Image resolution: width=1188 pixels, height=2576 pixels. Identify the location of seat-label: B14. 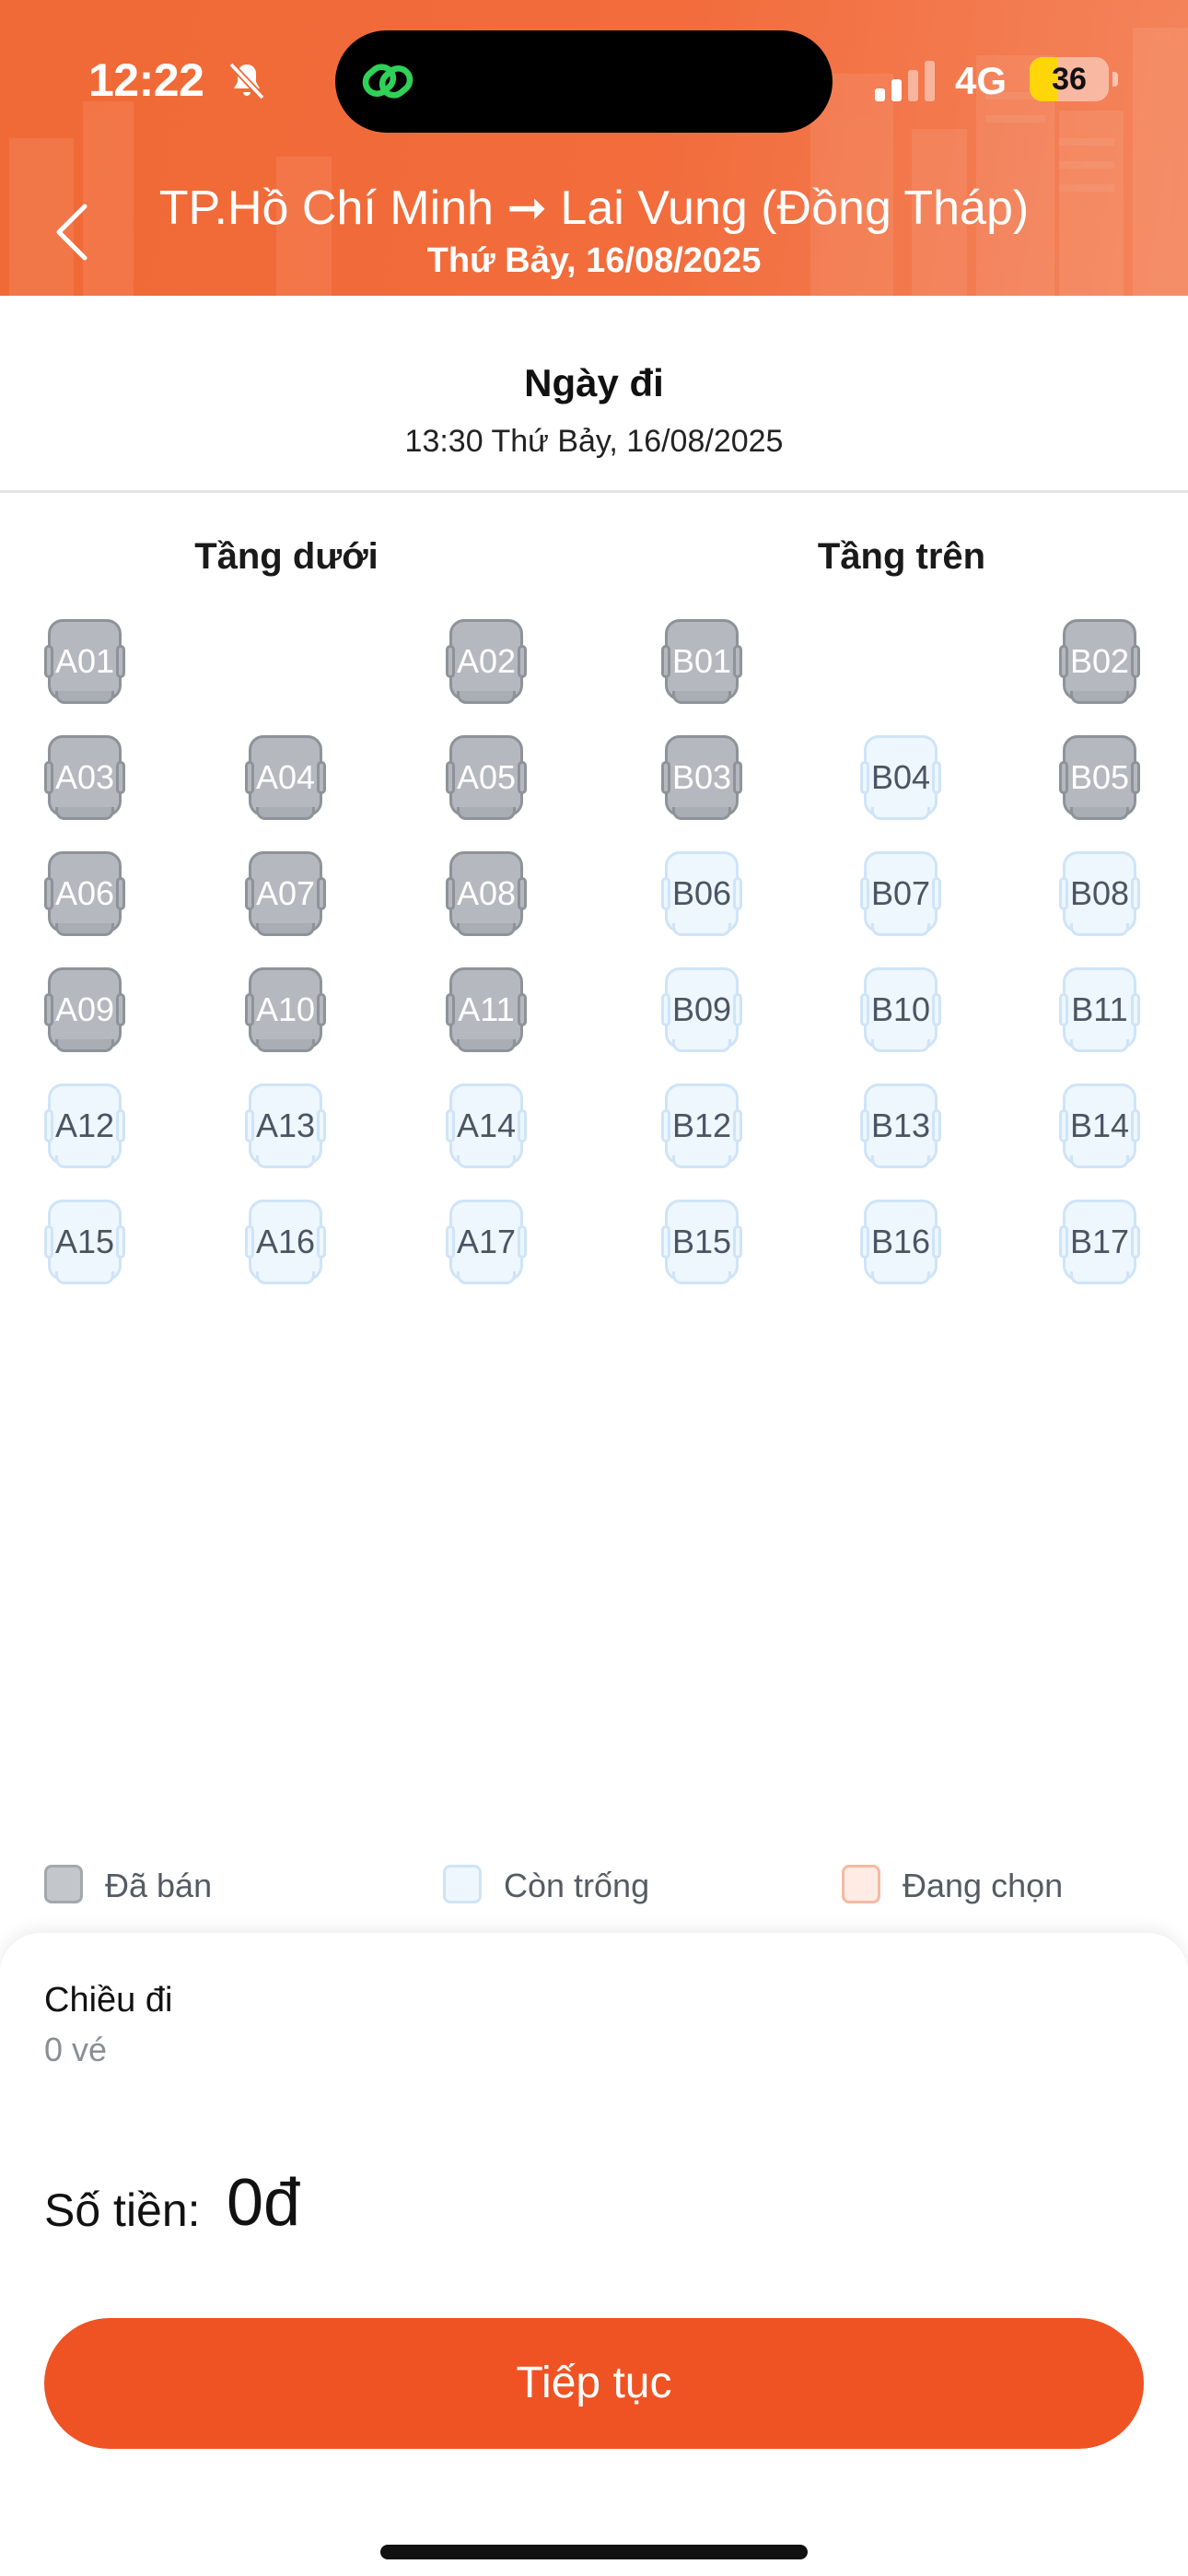
(1099, 1125).